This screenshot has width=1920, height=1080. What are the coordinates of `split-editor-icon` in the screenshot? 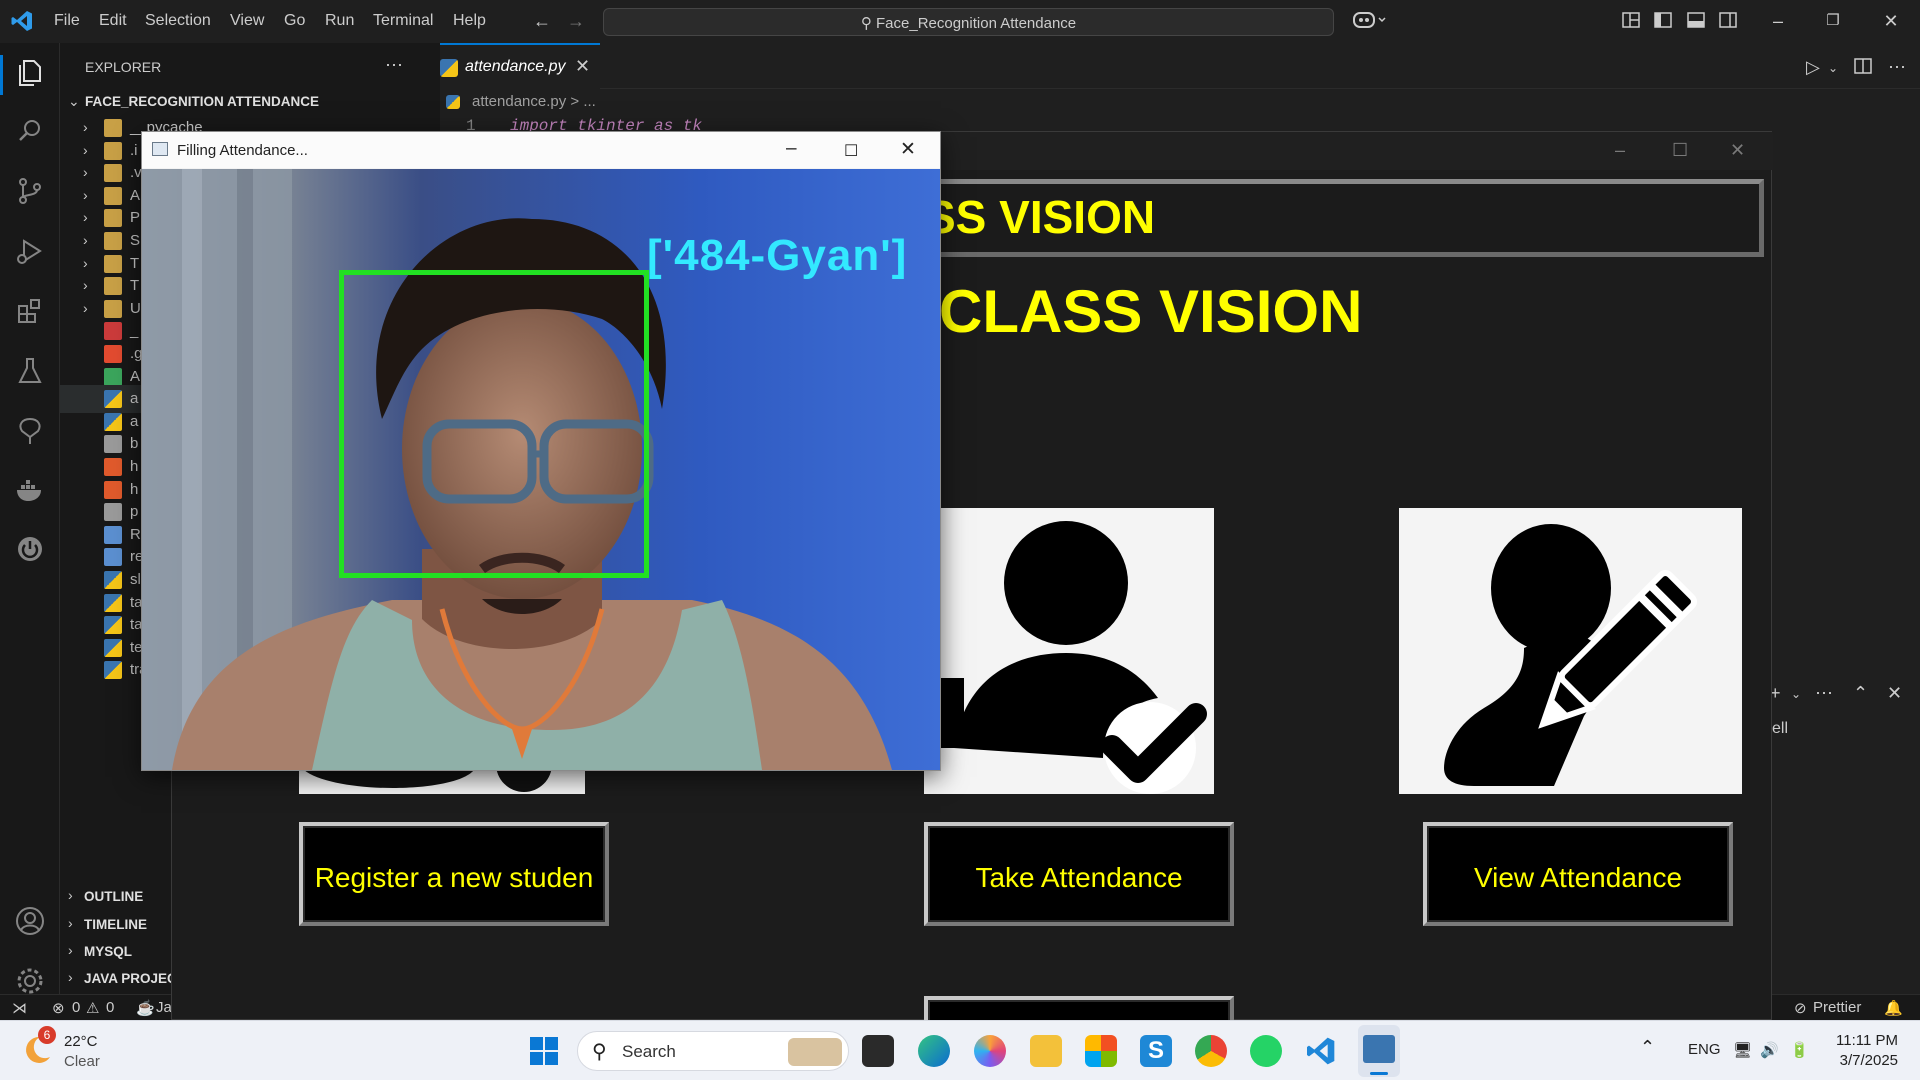 It's located at (1863, 68).